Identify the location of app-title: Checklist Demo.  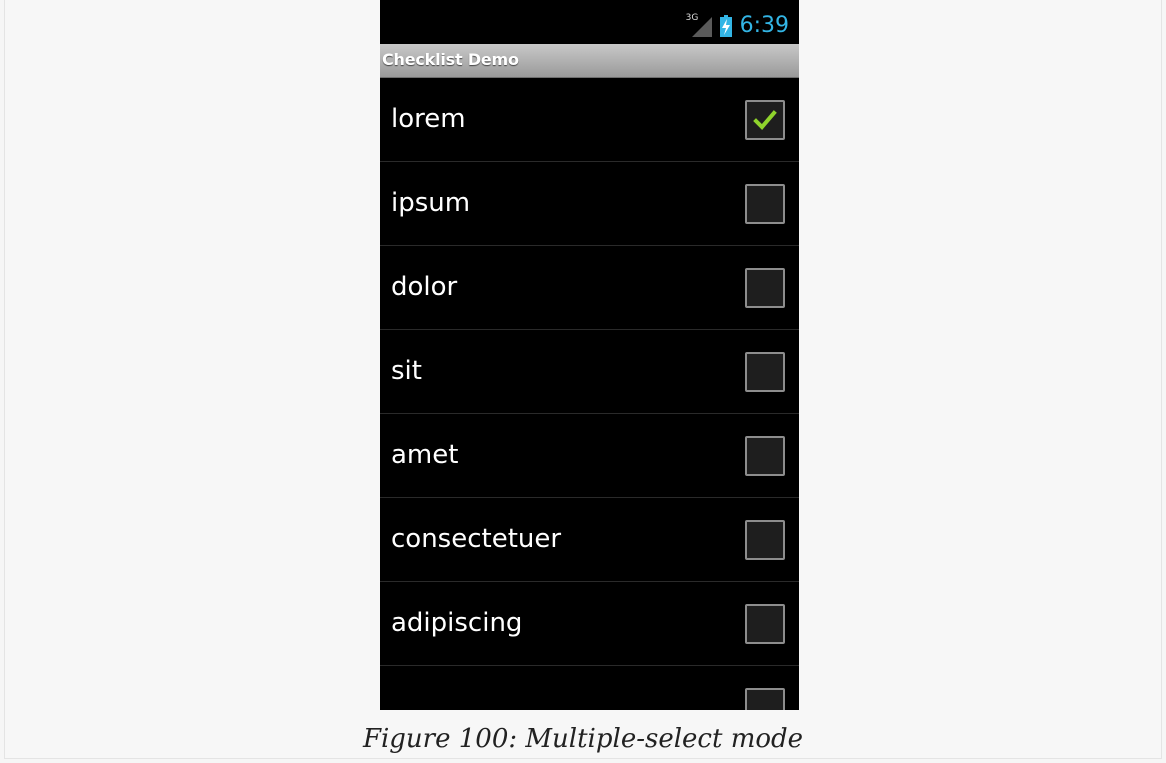
(450, 59).